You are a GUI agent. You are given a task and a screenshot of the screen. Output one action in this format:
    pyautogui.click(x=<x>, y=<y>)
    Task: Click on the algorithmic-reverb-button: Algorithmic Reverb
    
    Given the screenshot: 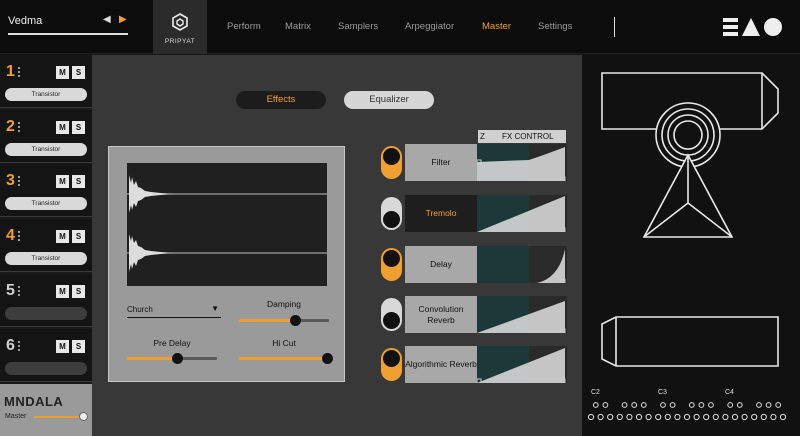 What is the action you would take?
    pyautogui.click(x=441, y=364)
    